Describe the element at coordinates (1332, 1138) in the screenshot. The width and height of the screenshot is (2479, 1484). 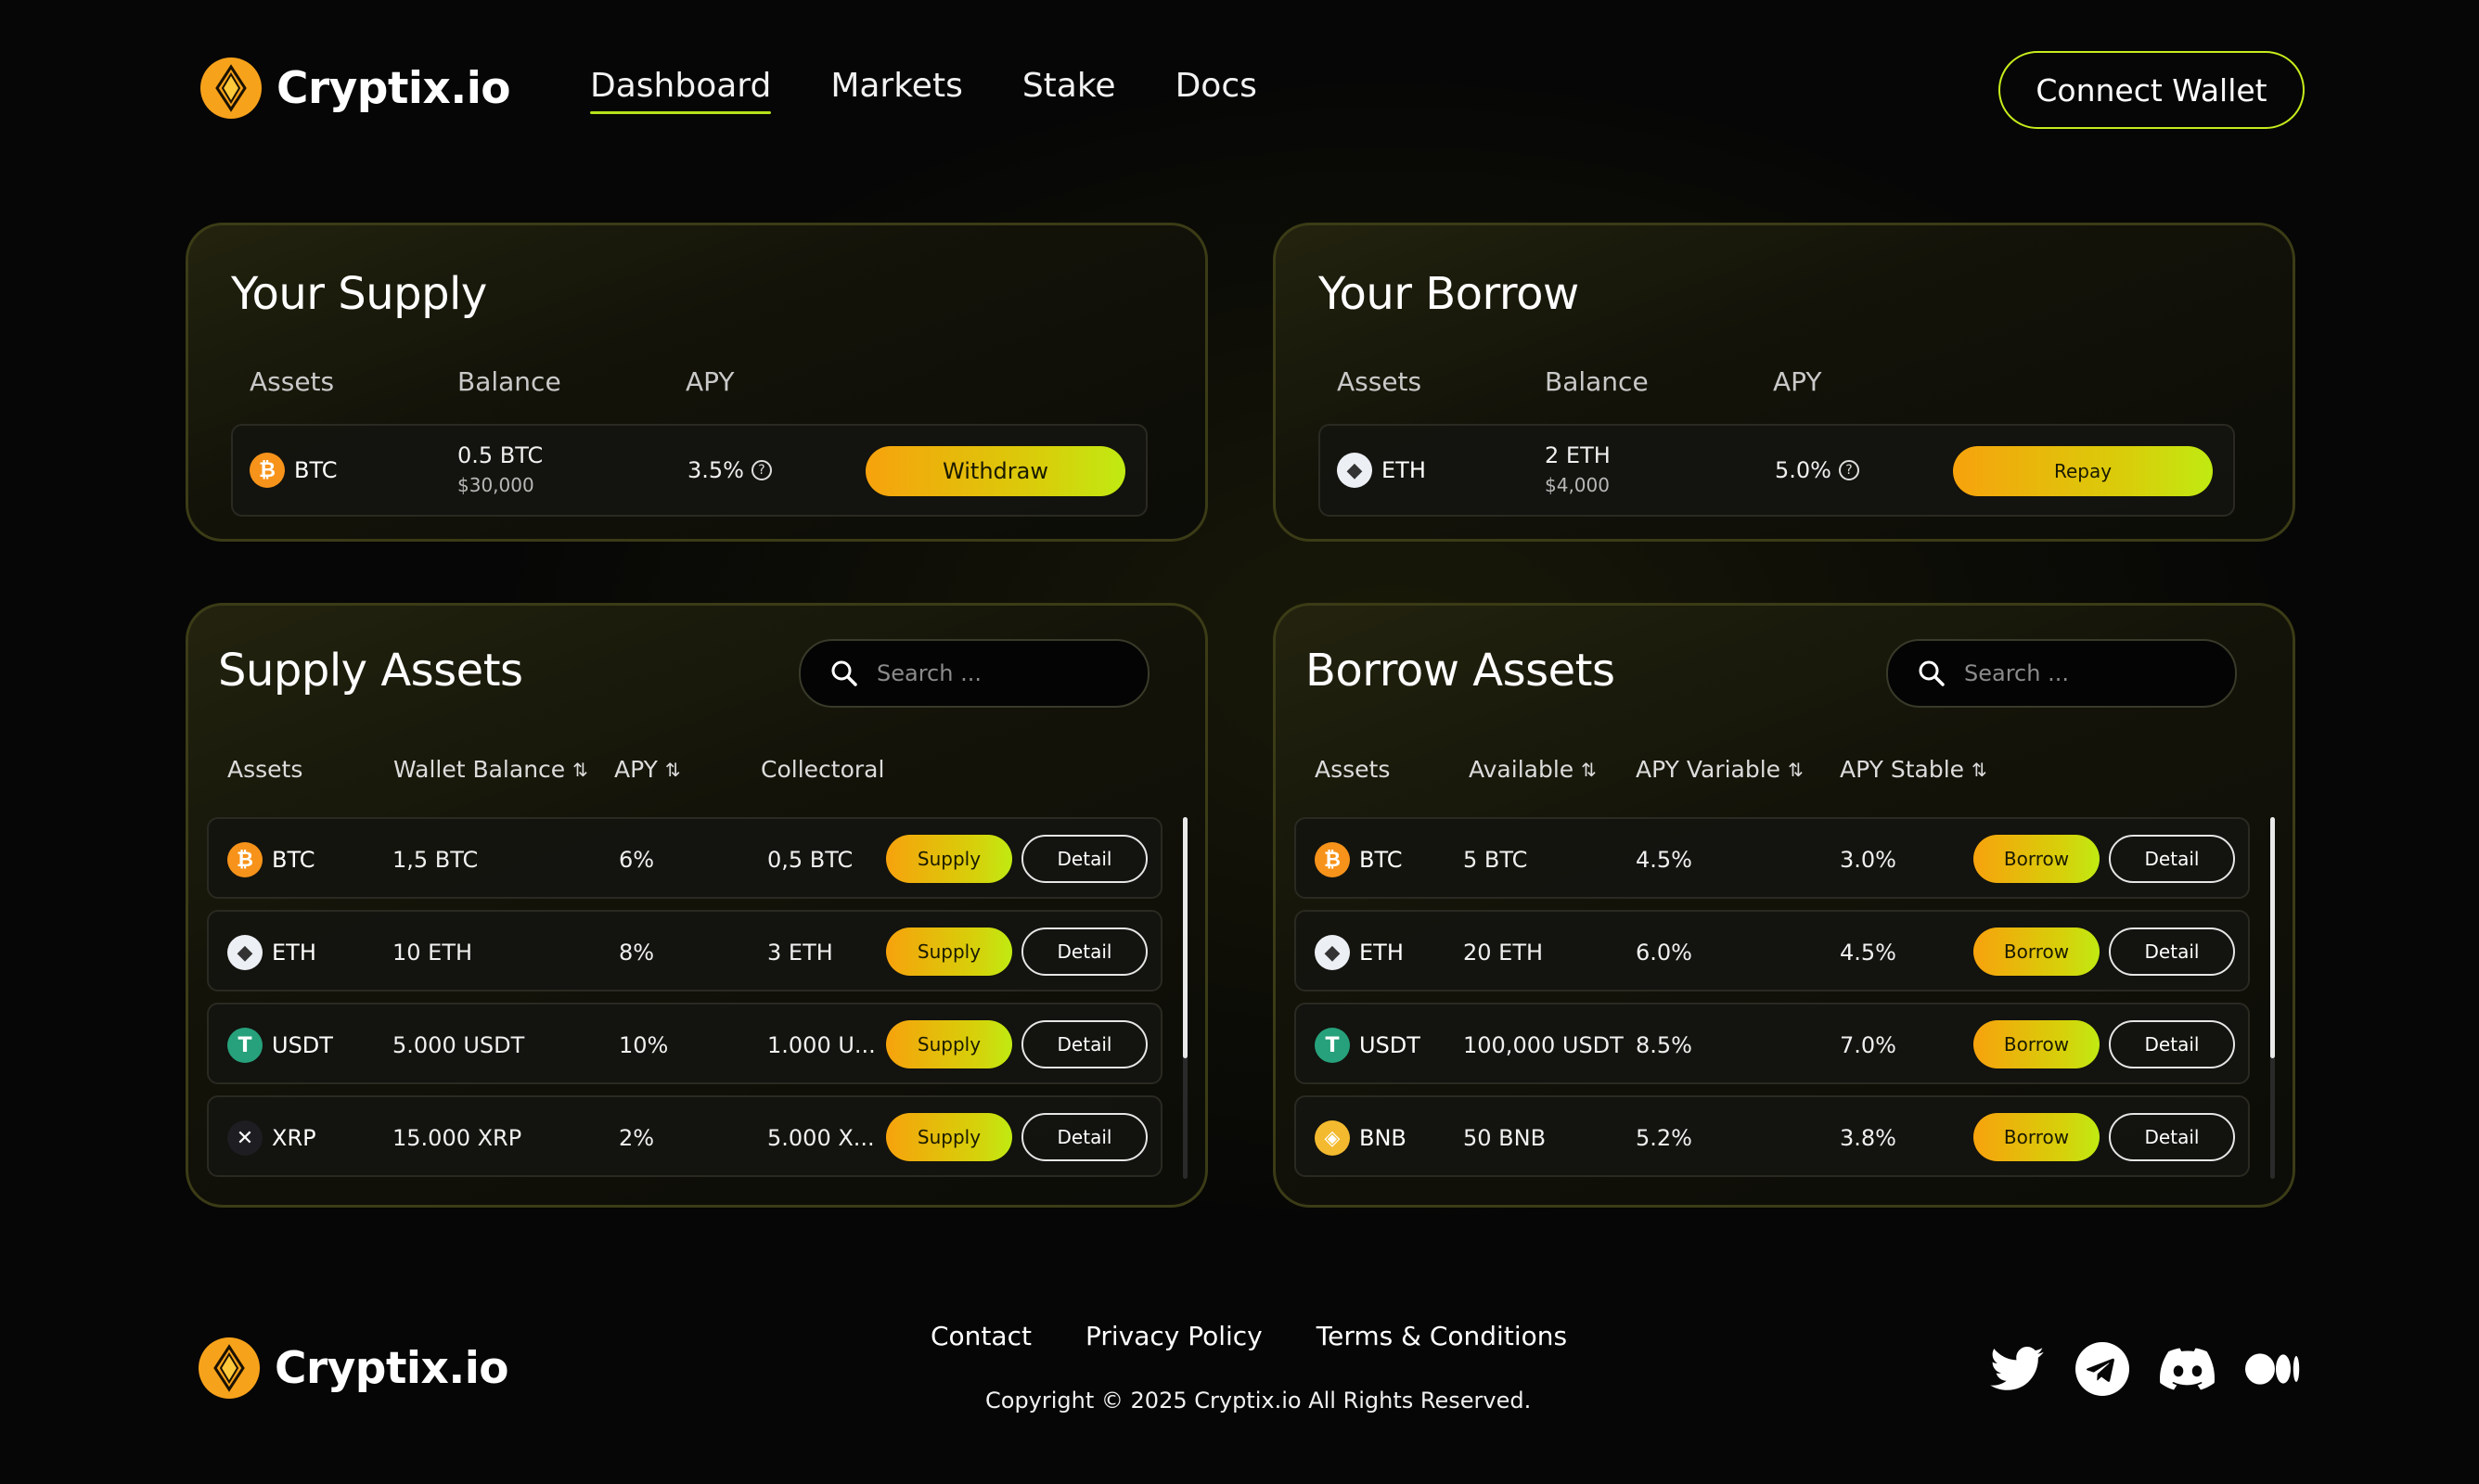
I see `bnb-icon: ◈` at that location.